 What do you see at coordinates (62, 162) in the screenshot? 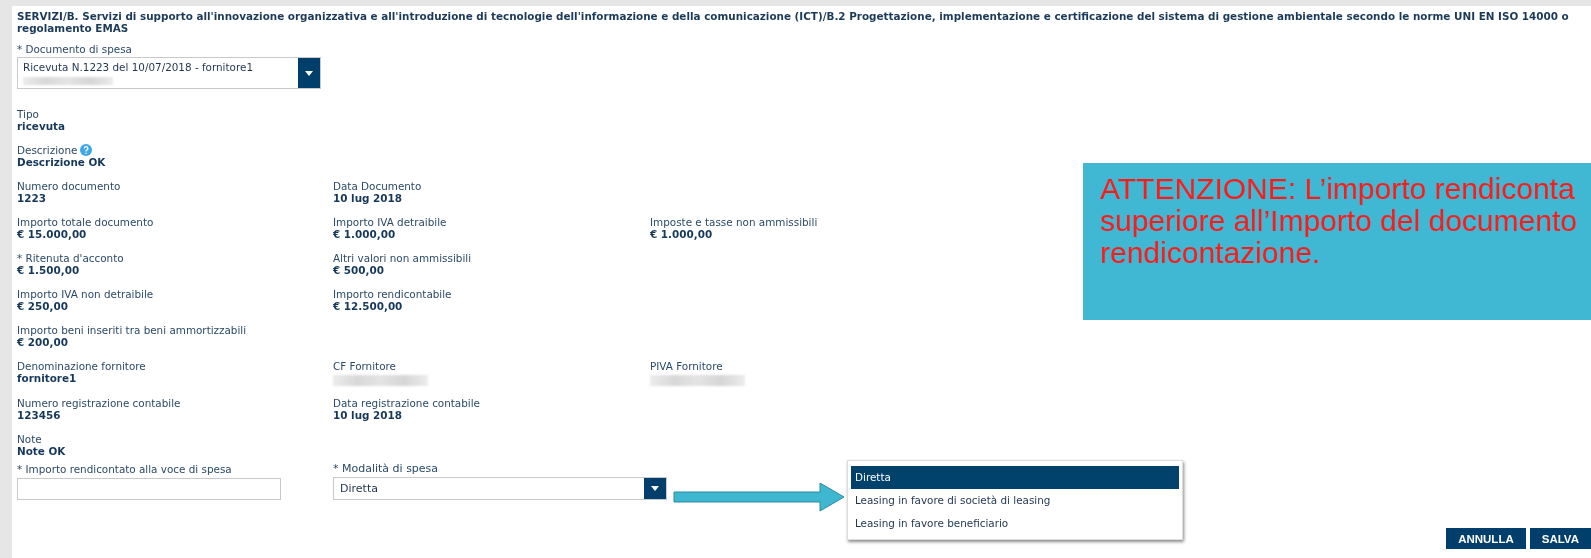
I see `field-value: Descrizione OK` at bounding box center [62, 162].